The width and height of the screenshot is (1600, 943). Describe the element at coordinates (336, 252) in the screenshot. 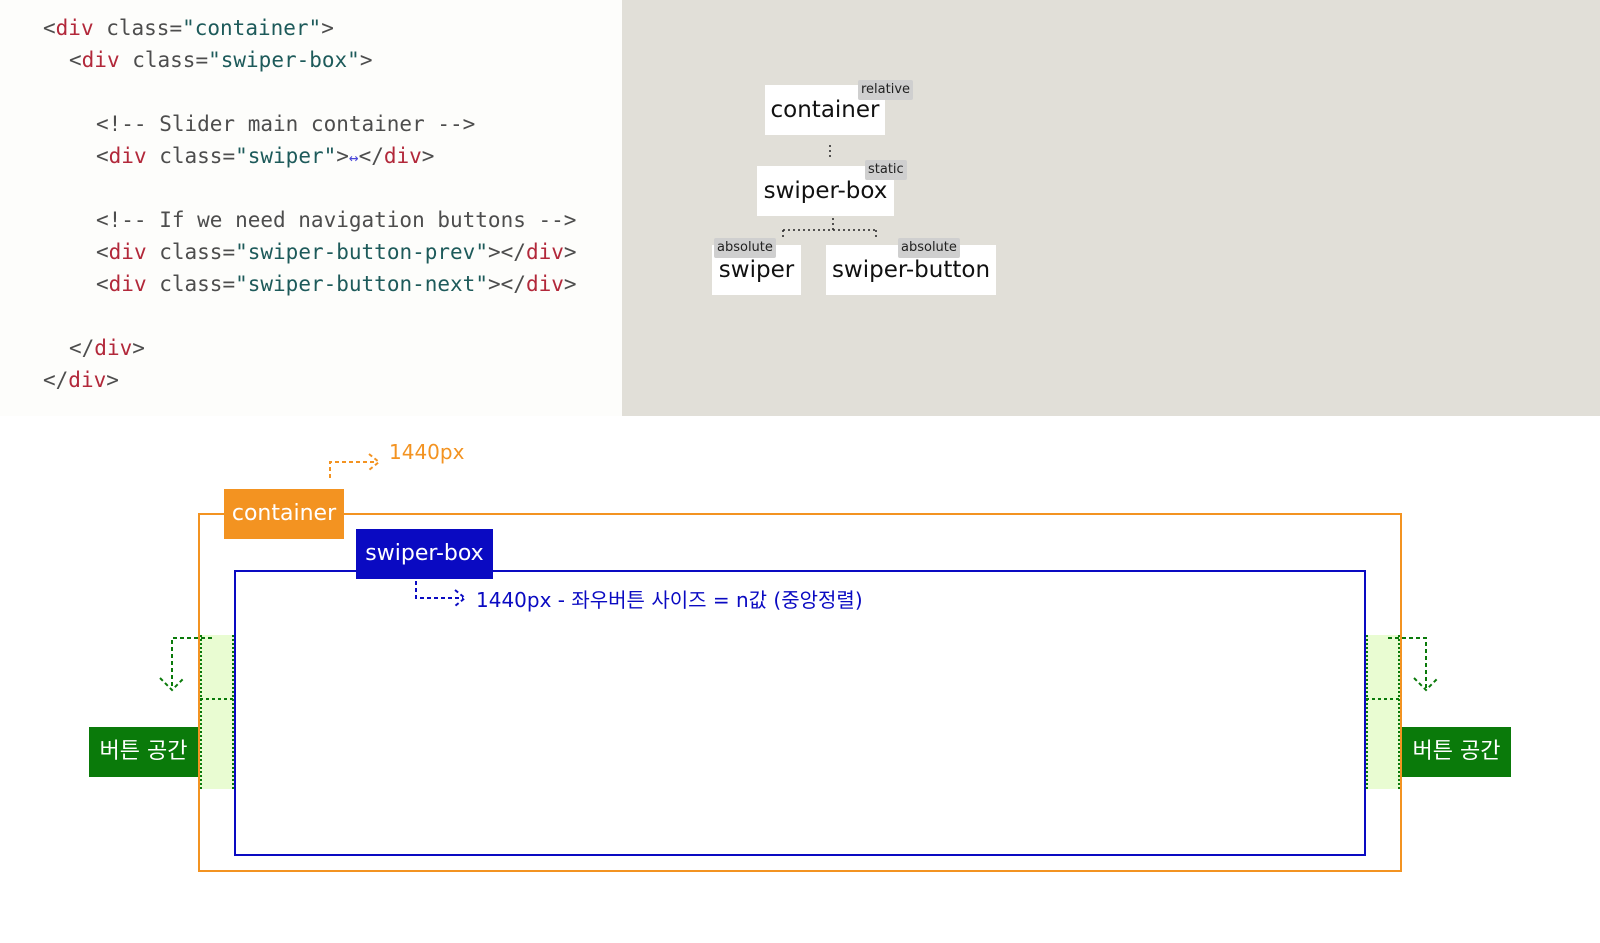

I see `code-line-button-prev: <div class="swiper-button-prev"></div>` at that location.